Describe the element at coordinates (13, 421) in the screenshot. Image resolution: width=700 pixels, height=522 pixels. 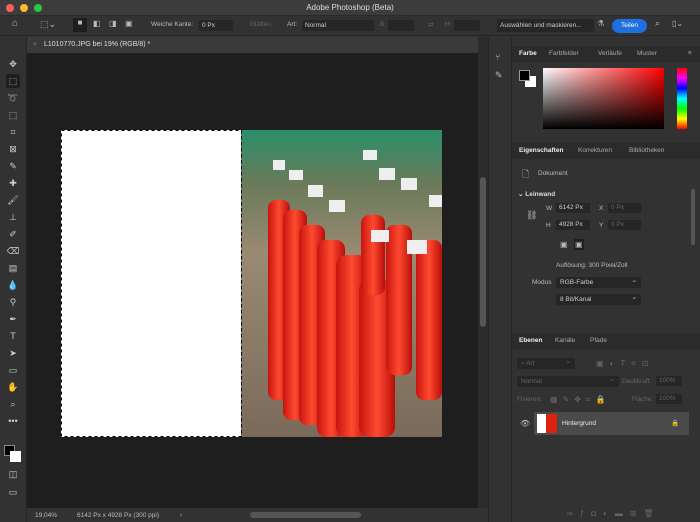
I see `more-tools-icon: •••` at that location.